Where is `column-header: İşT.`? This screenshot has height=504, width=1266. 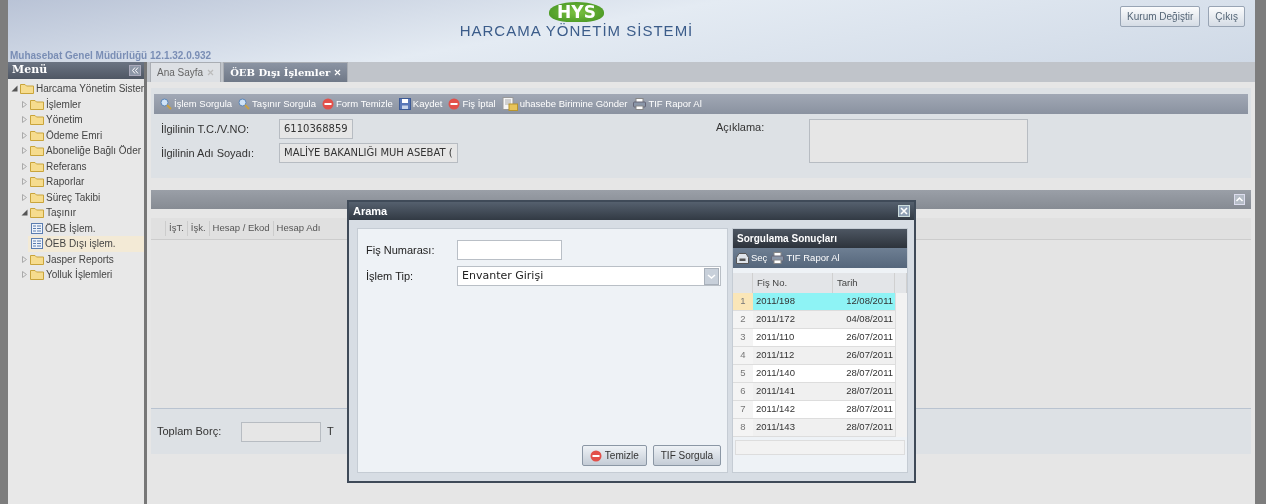 column-header: İşT. is located at coordinates (176, 228).